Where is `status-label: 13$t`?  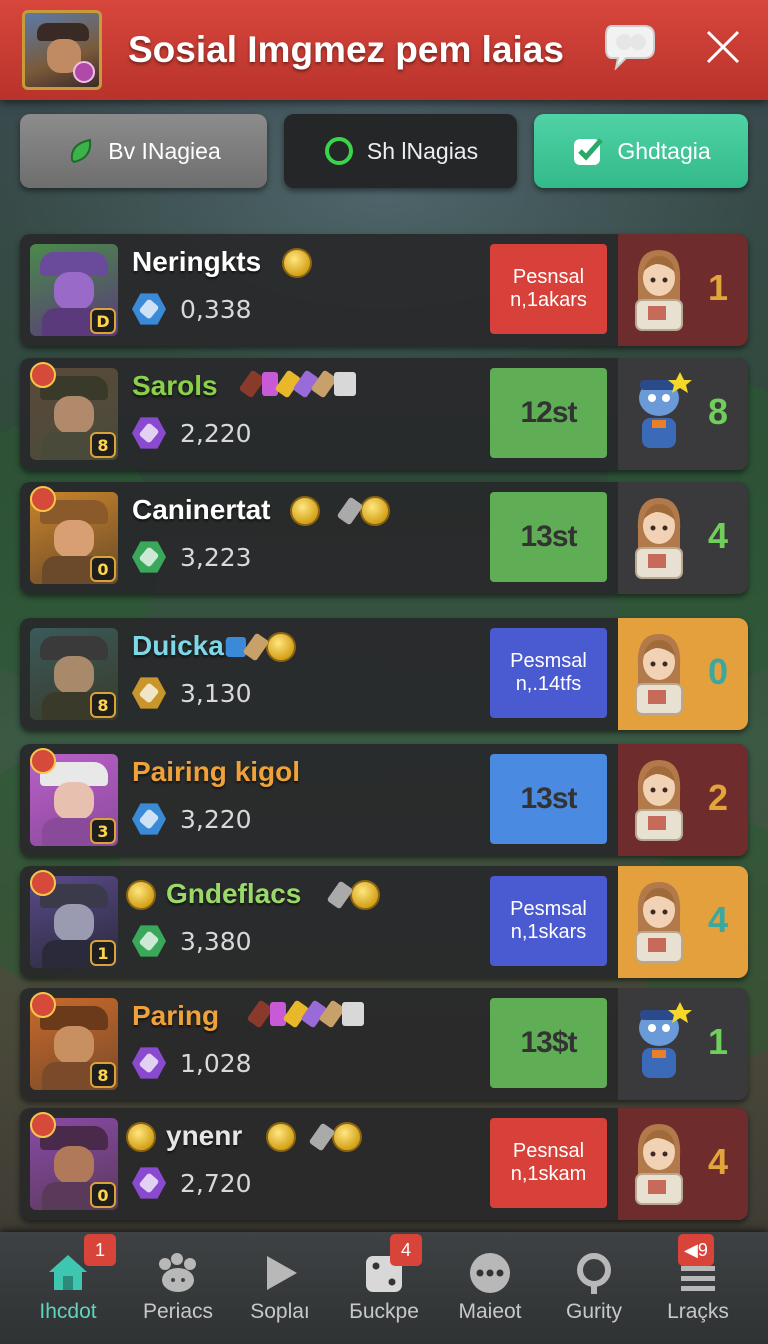 status-label: 13$t is located at coordinates (548, 1042).